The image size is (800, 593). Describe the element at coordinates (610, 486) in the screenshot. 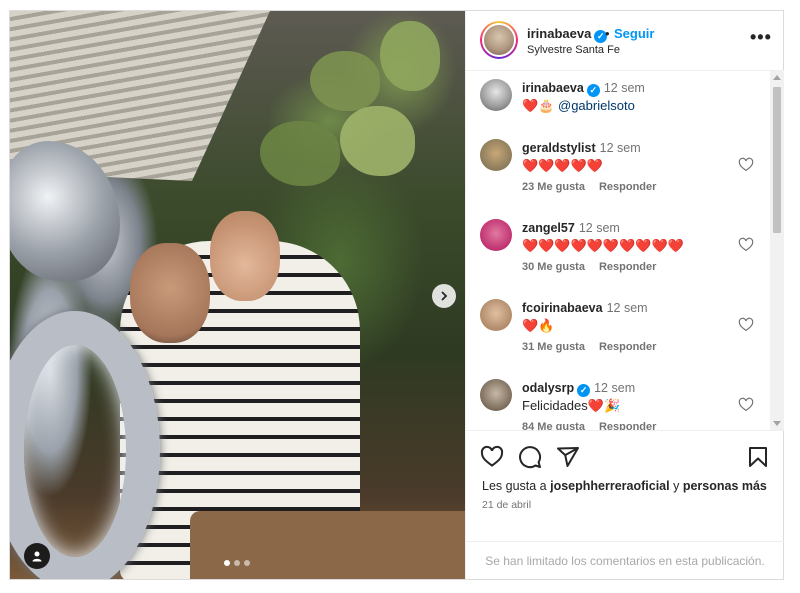

I see `liker-username: josephherreraoficial` at that location.